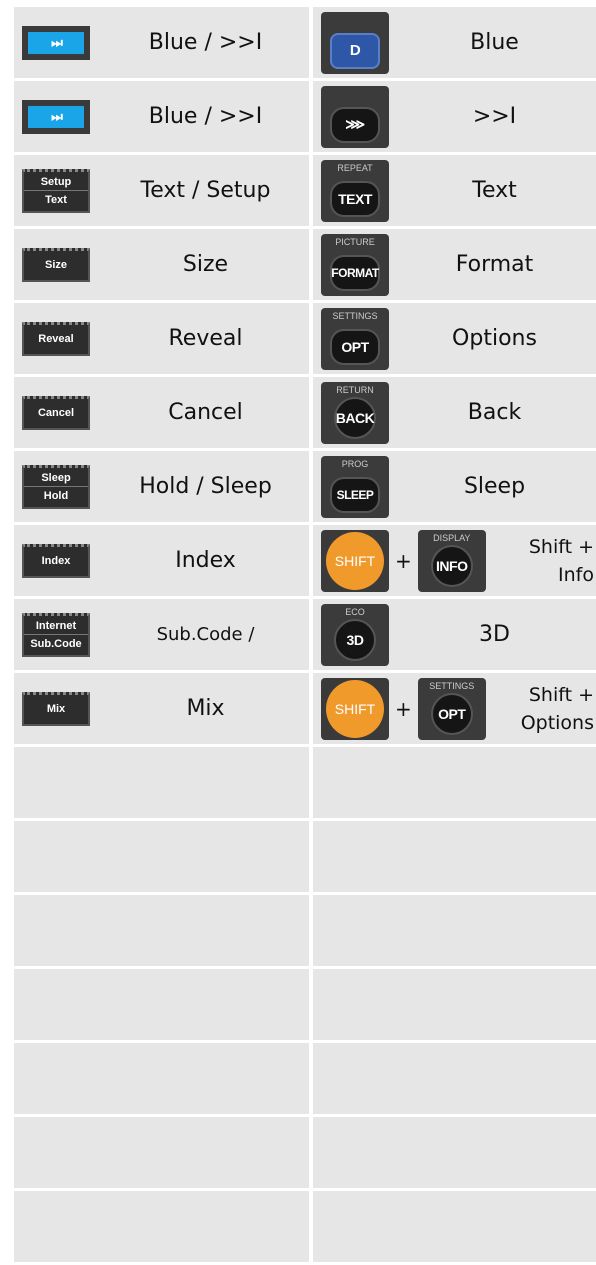 The height and width of the screenshot is (1265, 596). Describe the element at coordinates (494, 634) in the screenshot. I see `new-key-label: 3D` at that location.